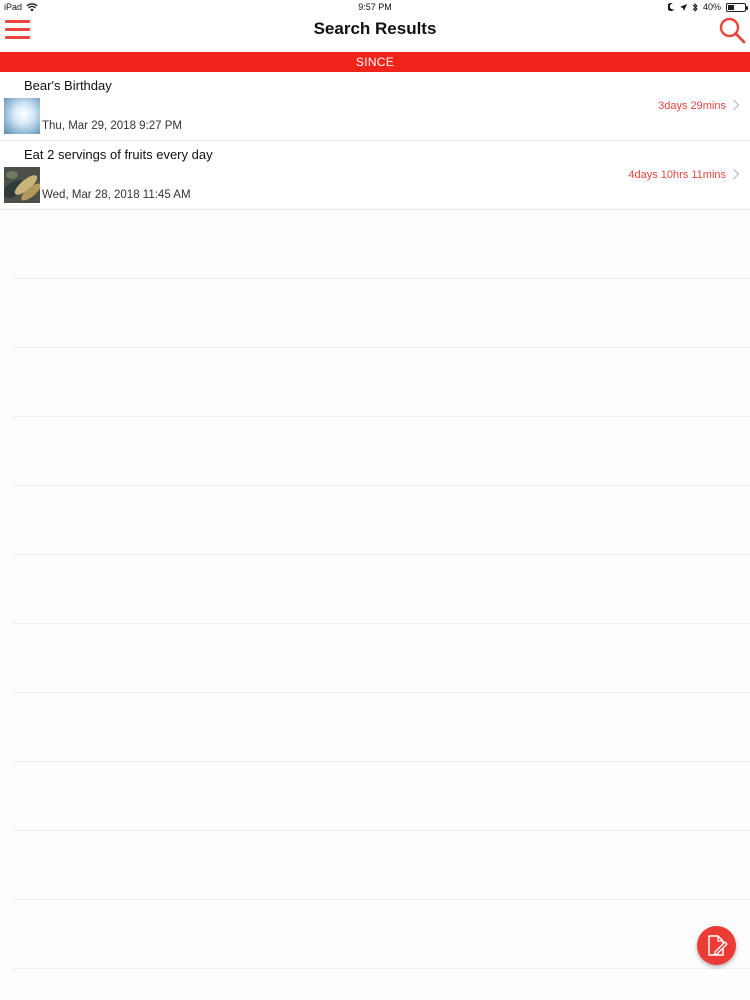 Image resolution: width=750 pixels, height=1000 pixels. Describe the element at coordinates (22, 116) in the screenshot. I see `sky-photo-thumbnail` at that location.